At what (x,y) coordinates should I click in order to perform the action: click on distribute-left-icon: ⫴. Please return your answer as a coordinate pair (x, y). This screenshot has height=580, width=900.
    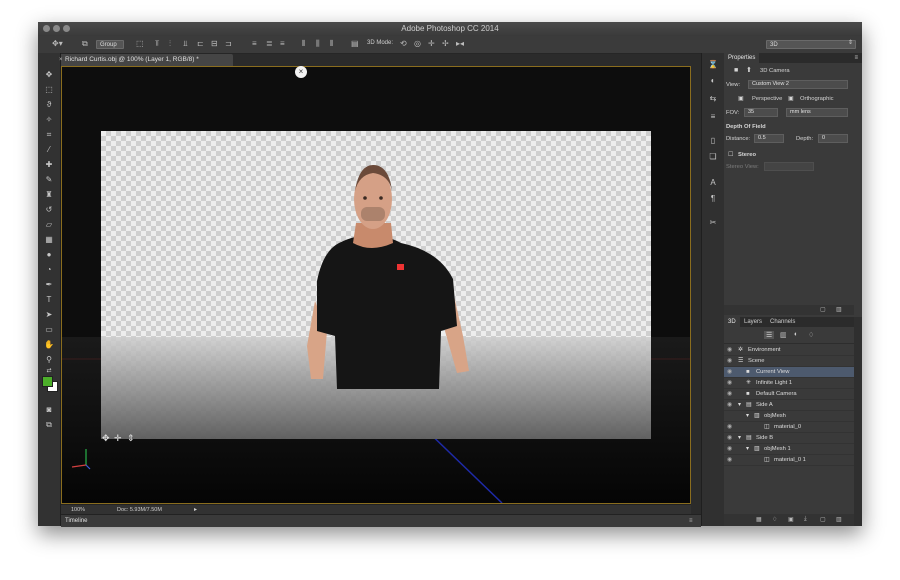
    Looking at the image, I should click on (303, 44).